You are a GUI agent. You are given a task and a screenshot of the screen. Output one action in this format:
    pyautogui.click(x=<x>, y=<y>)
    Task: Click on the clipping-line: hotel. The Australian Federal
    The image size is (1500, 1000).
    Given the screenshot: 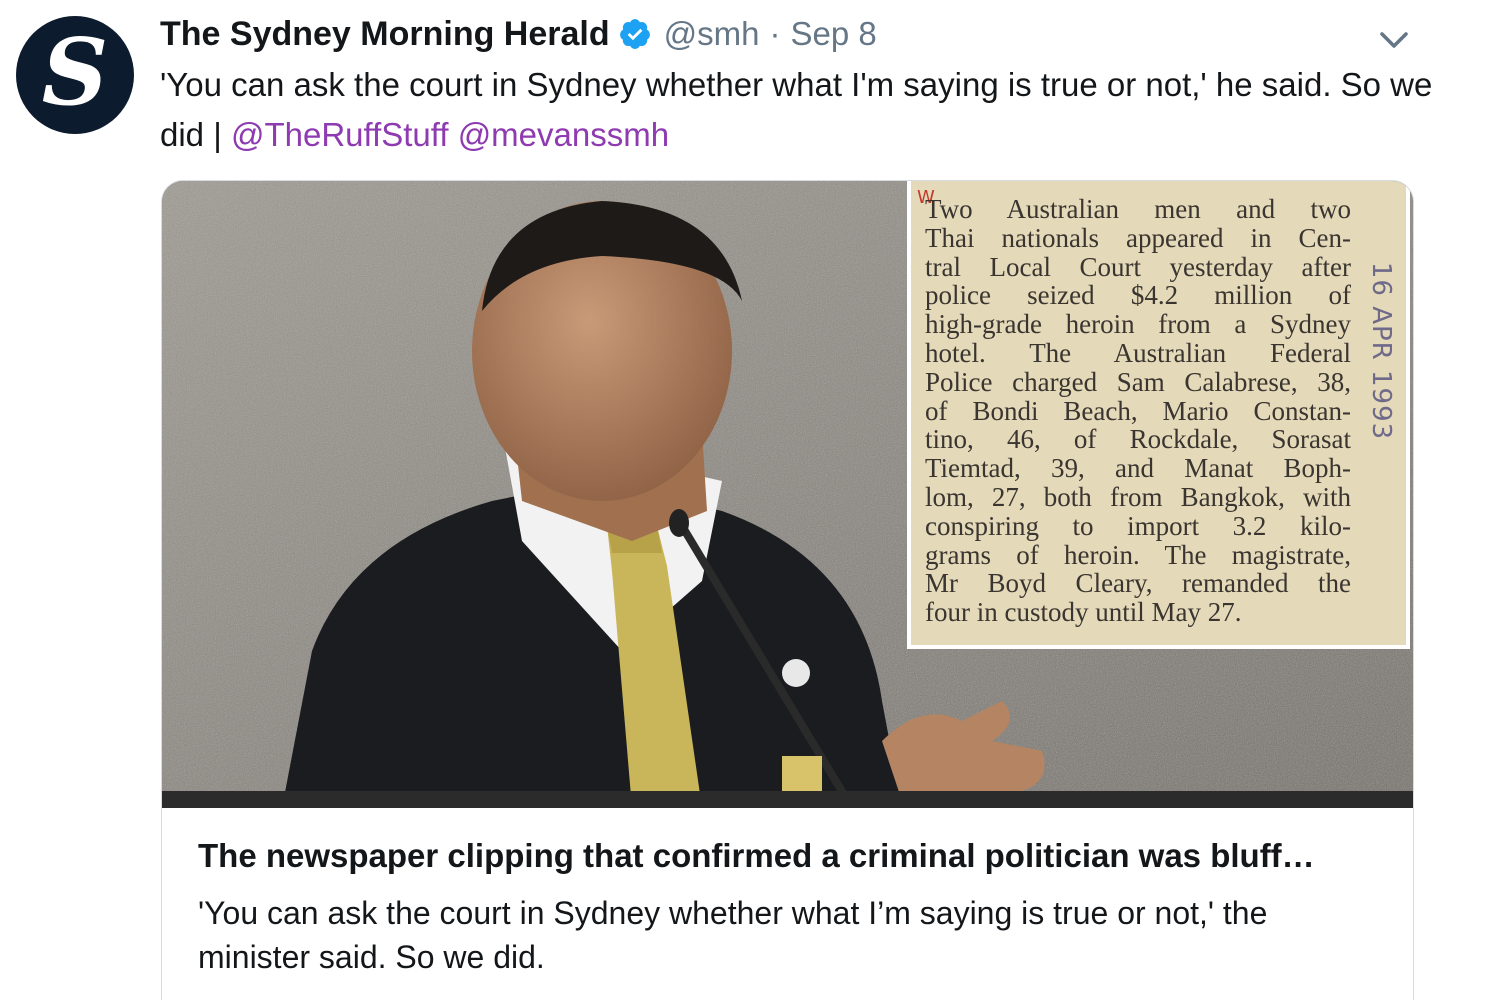 What is the action you would take?
    pyautogui.click(x=1138, y=352)
    